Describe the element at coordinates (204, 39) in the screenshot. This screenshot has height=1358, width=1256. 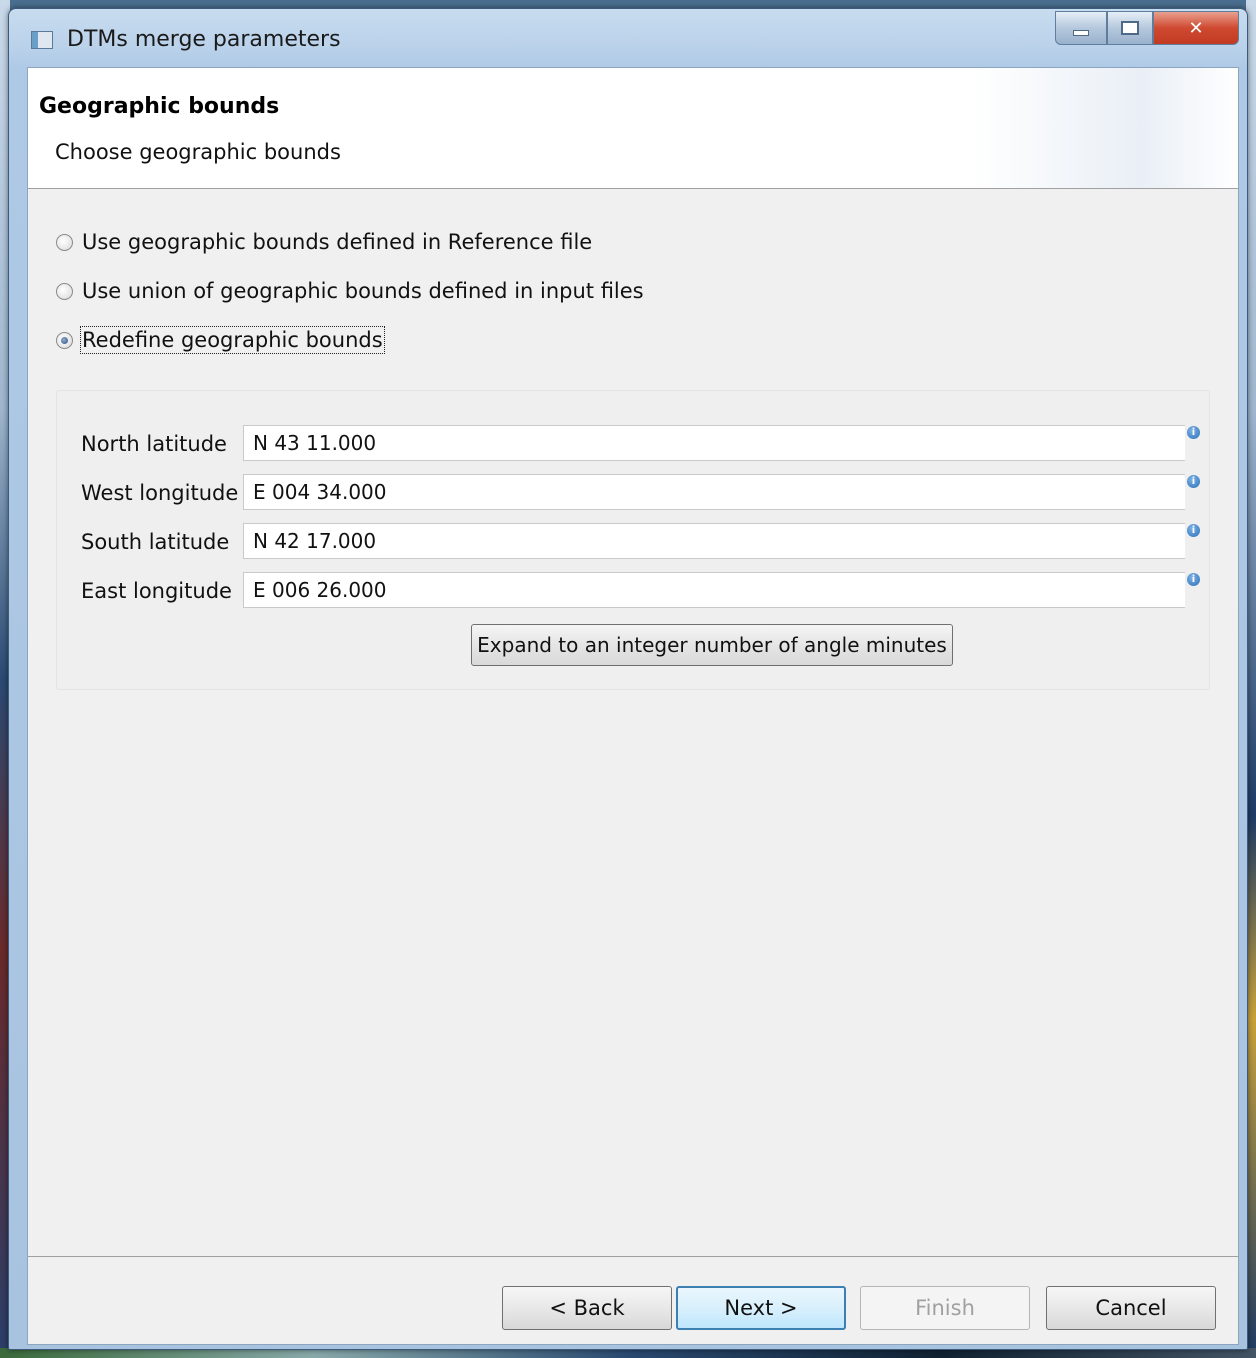
I see `window-title: DTMs merge parameters` at that location.